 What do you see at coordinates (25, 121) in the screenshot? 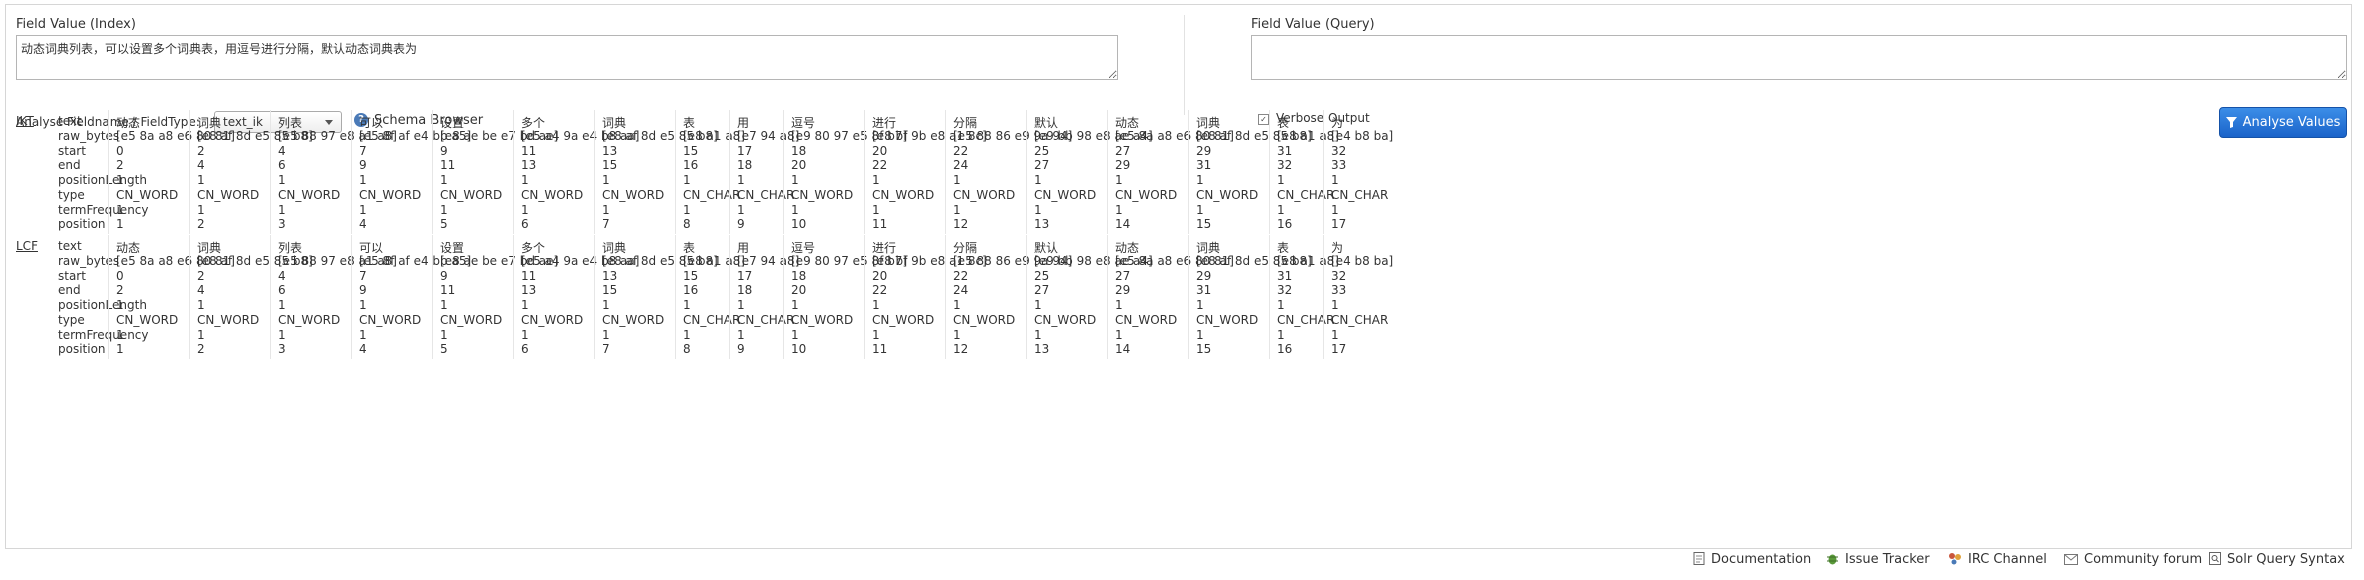
I see `analysis-group-name: IKT` at bounding box center [25, 121].